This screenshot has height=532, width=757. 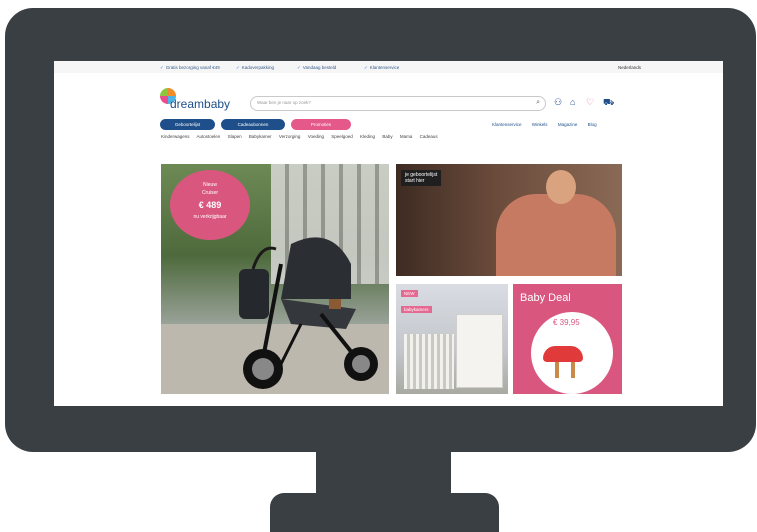 I want to click on search-icon: ⌕, so click(x=538, y=103).